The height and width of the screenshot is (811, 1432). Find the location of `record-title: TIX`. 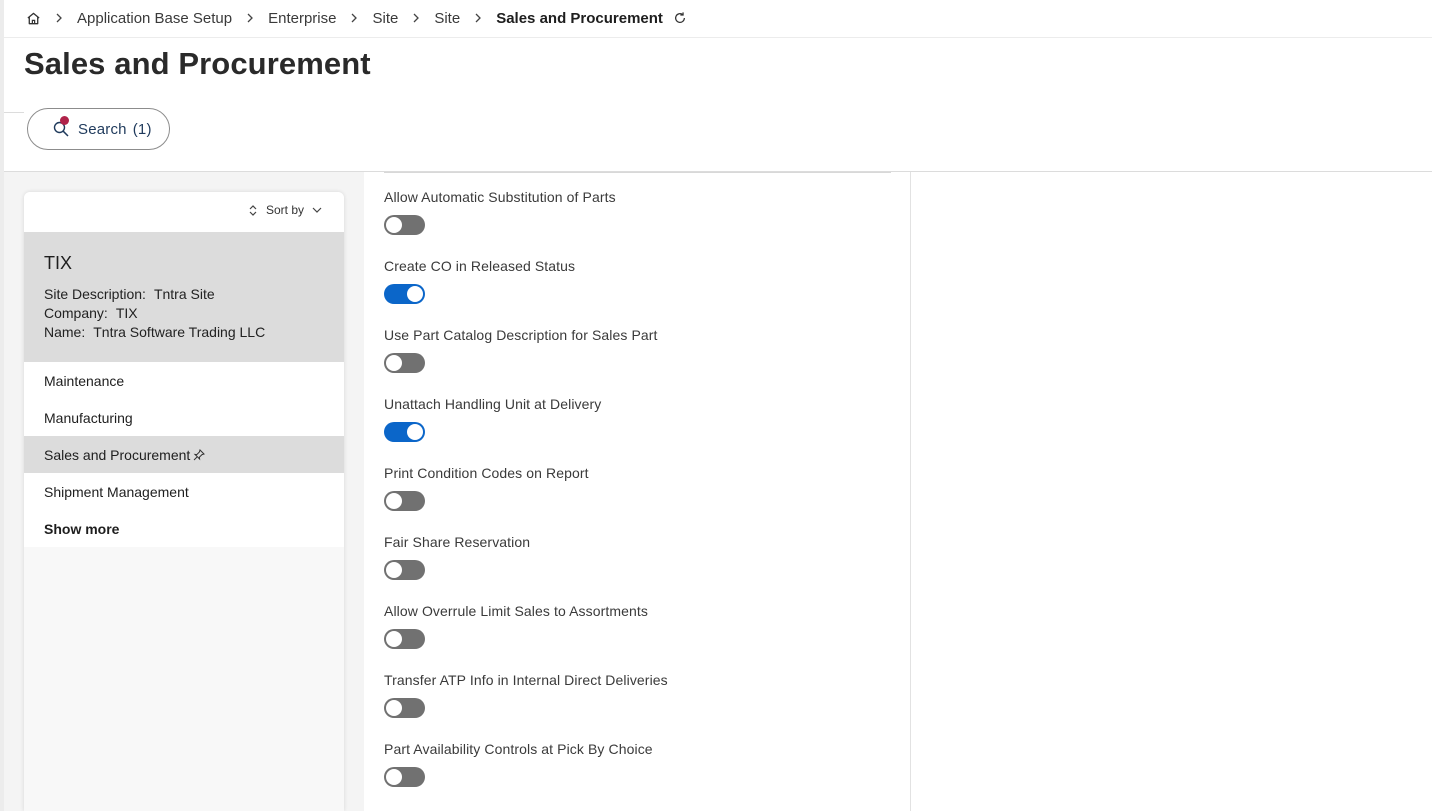

record-title: TIX is located at coordinates (58, 263).